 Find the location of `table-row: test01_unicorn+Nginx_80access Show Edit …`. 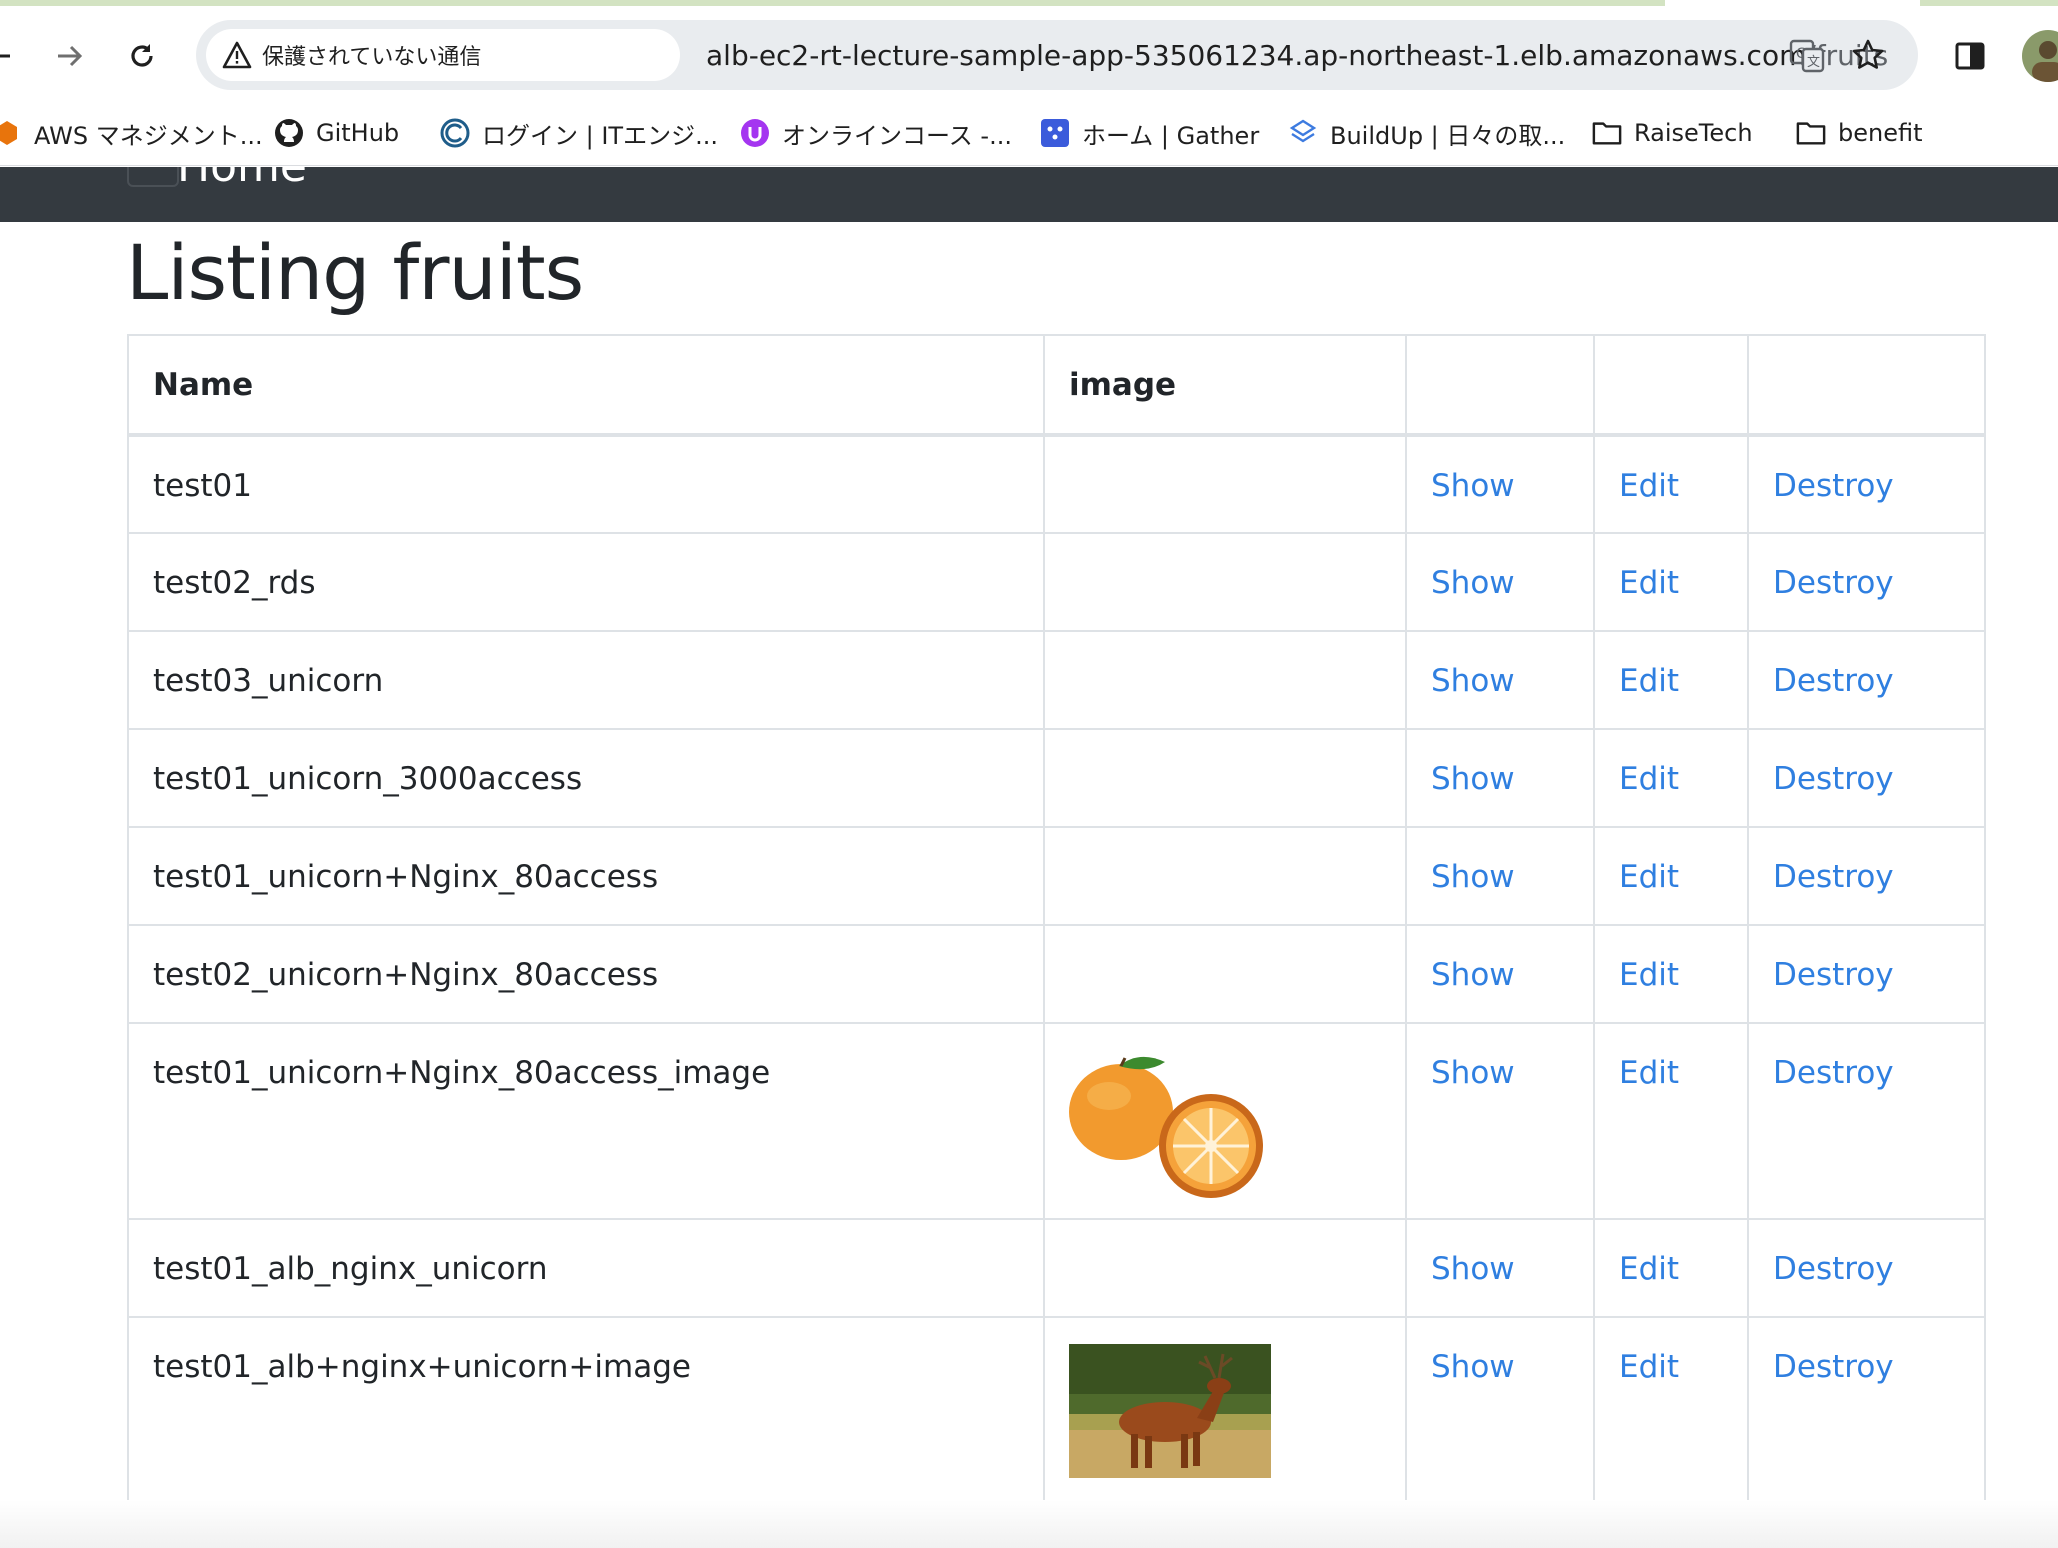

table-row: test01_unicorn+Nginx_80access Show Edit … is located at coordinates (1056, 876).